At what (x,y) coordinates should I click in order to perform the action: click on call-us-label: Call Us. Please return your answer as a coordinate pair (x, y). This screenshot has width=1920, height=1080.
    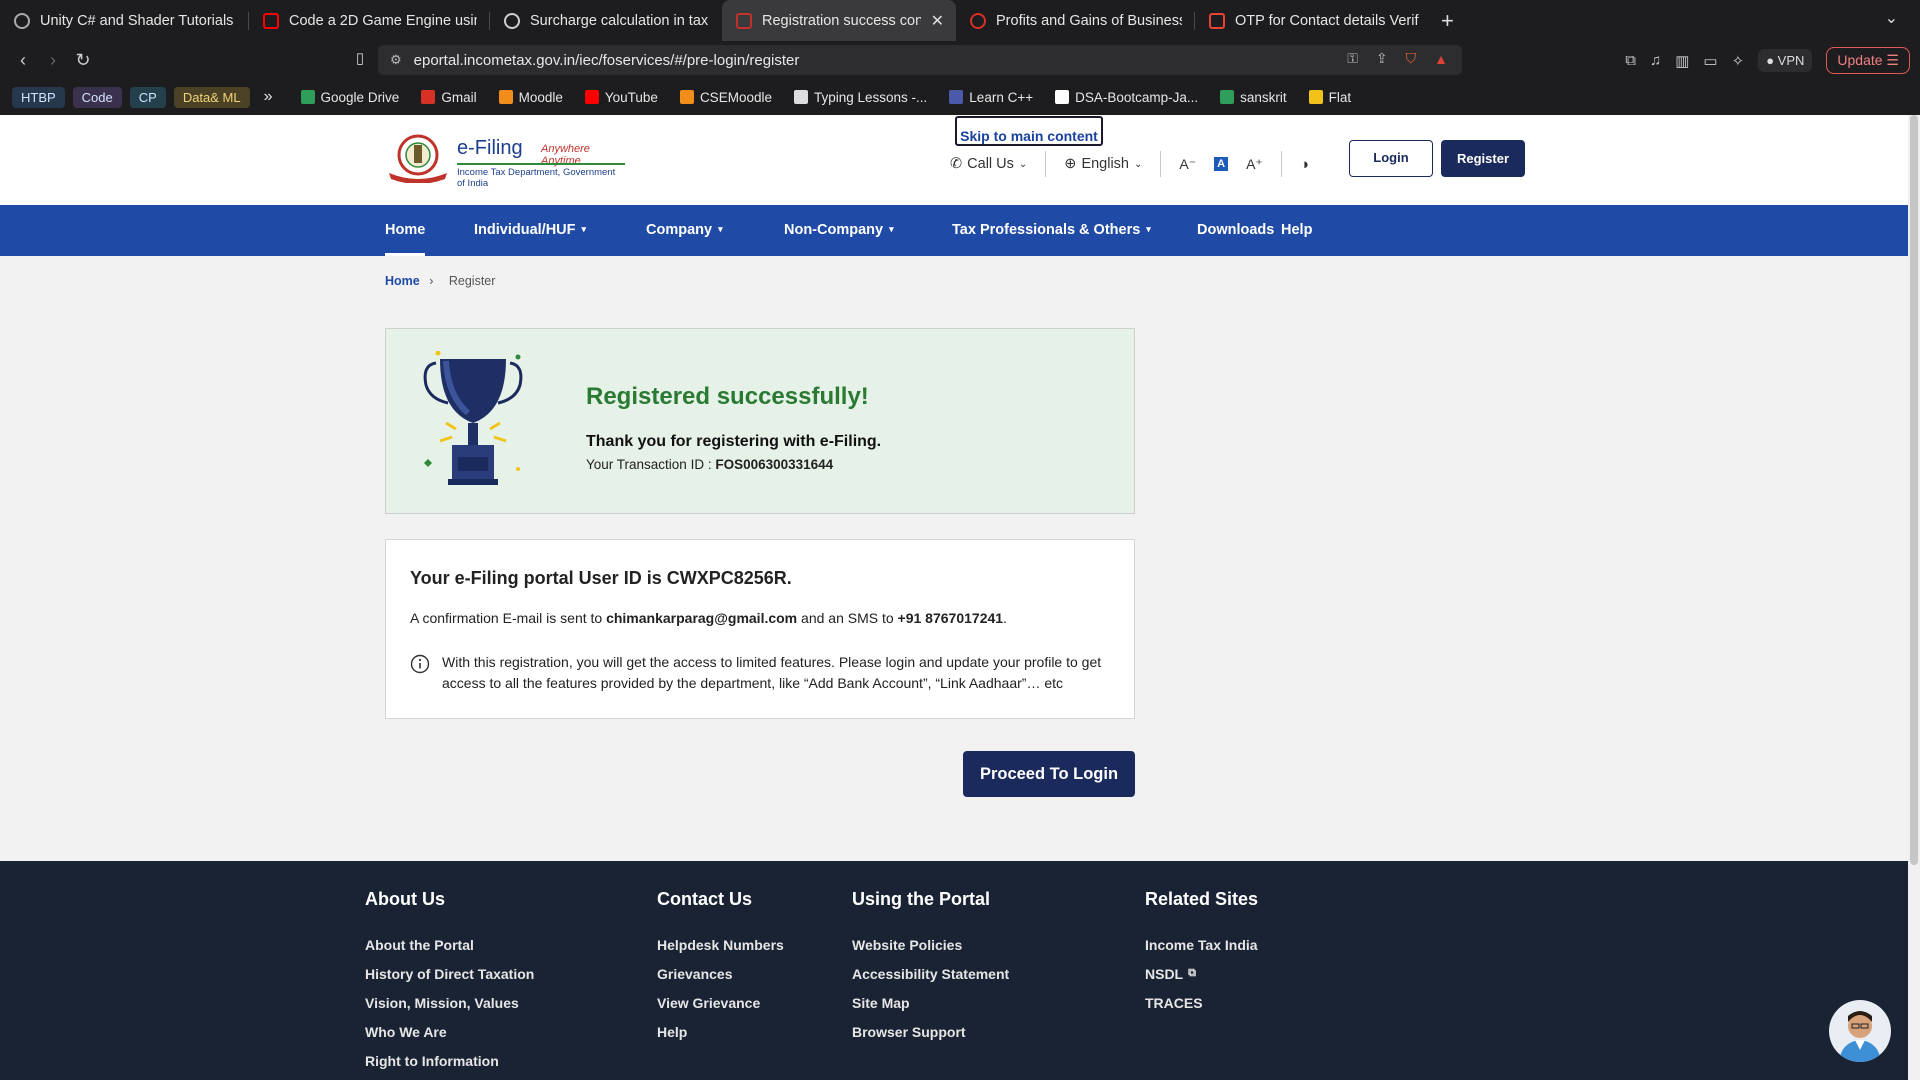
    Looking at the image, I should click on (990, 164).